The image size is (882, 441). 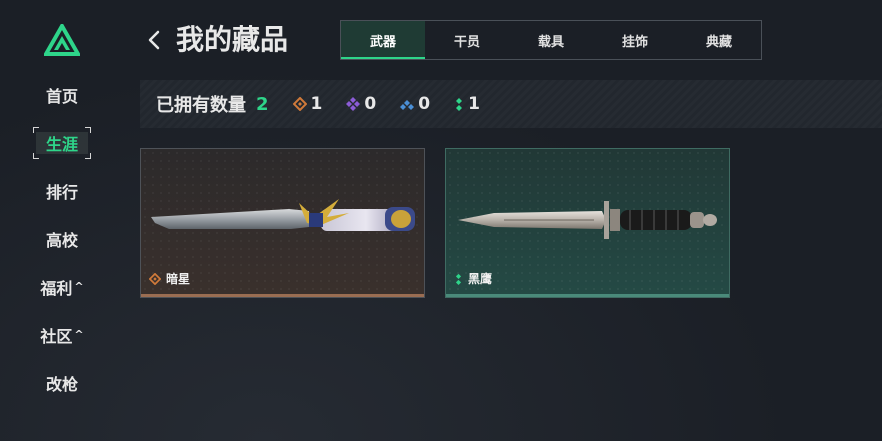 I want to click on collection-card-dark-star: 暗星, so click(x=282, y=223).